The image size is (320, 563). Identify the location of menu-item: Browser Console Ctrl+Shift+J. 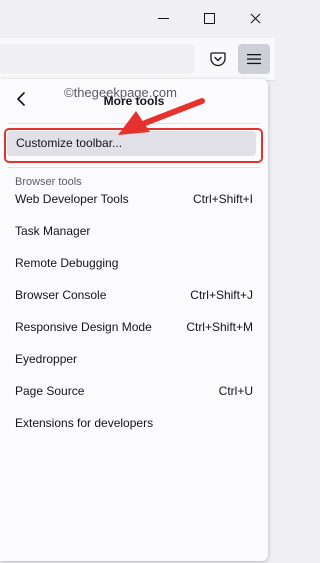
(134, 295).